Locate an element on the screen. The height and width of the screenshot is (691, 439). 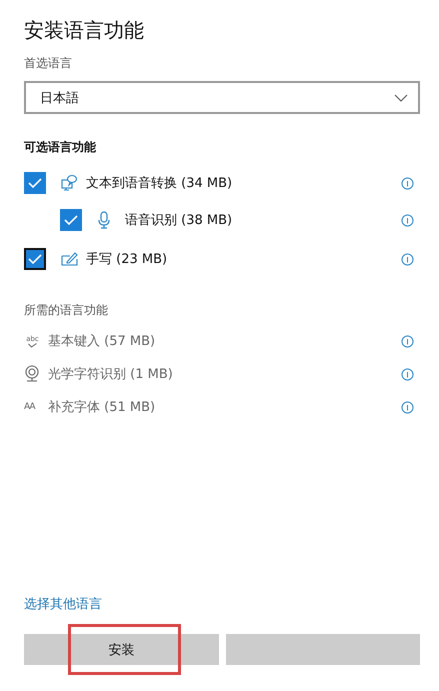
feature-label: 补充字体 (51 MB) is located at coordinates (102, 407).